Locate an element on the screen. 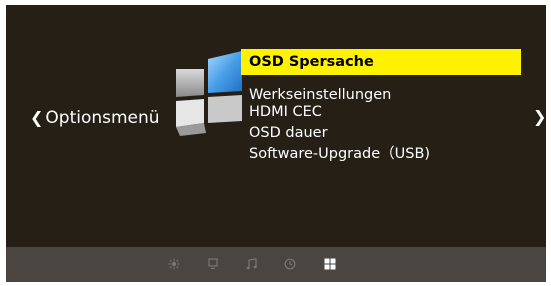 The width and height of the screenshot is (551, 286). right-nav-button: ❯ is located at coordinates (539, 116).